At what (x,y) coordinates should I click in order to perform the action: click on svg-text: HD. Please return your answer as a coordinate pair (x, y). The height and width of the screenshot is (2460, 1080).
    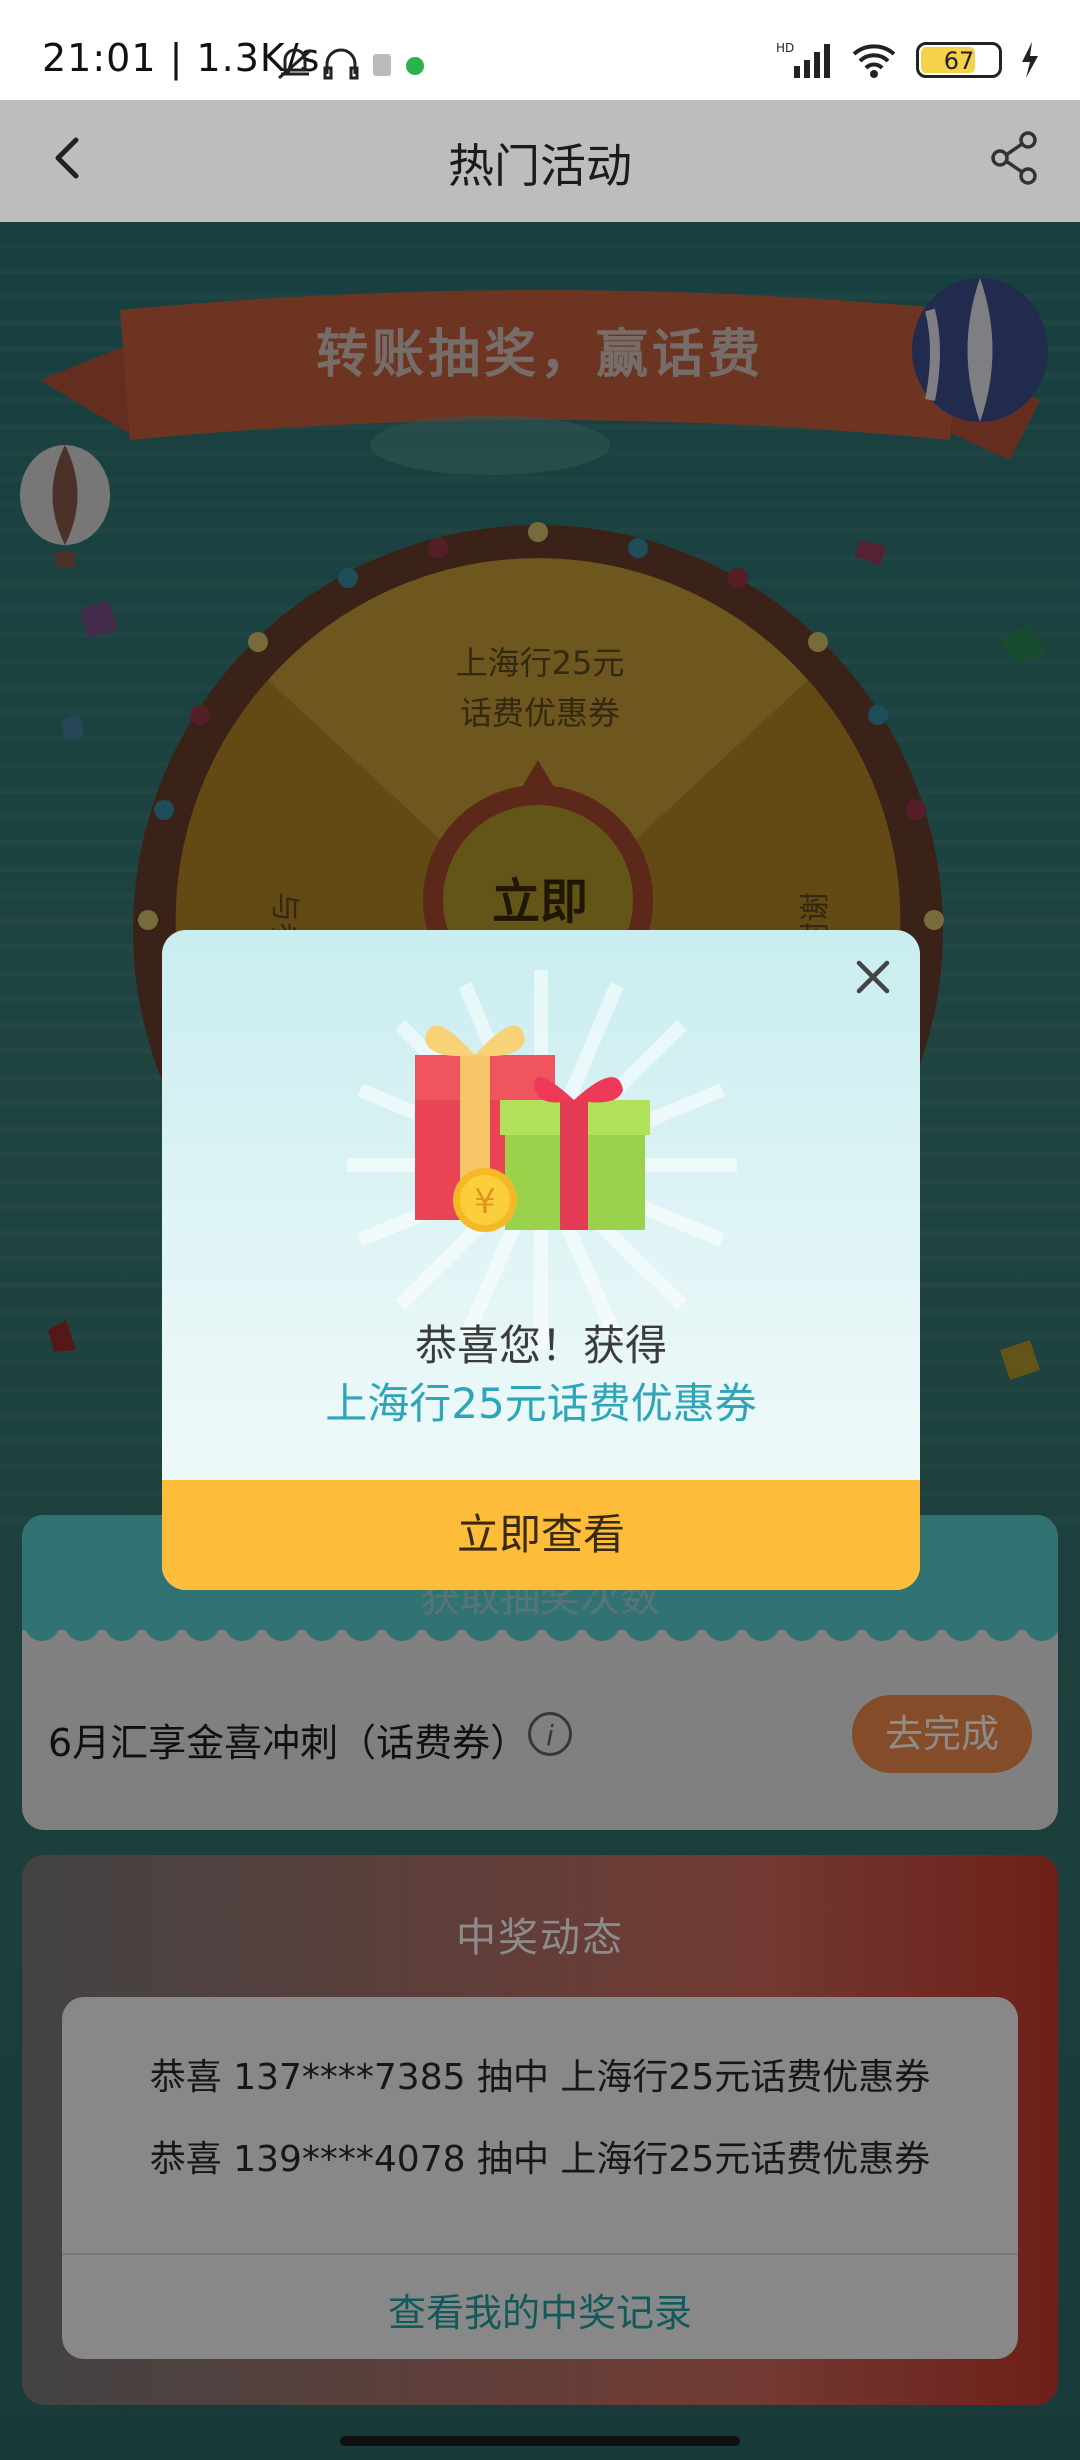
    Looking at the image, I should click on (785, 48).